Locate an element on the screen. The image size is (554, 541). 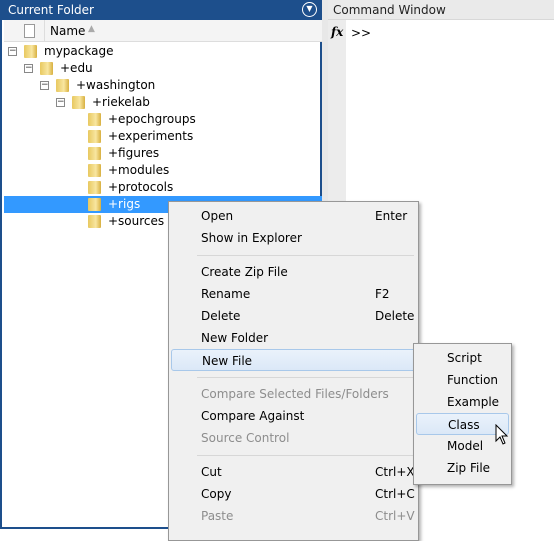
menu-item-show-in-explorer: Show in Explorer is located at coordinates (293, 238).